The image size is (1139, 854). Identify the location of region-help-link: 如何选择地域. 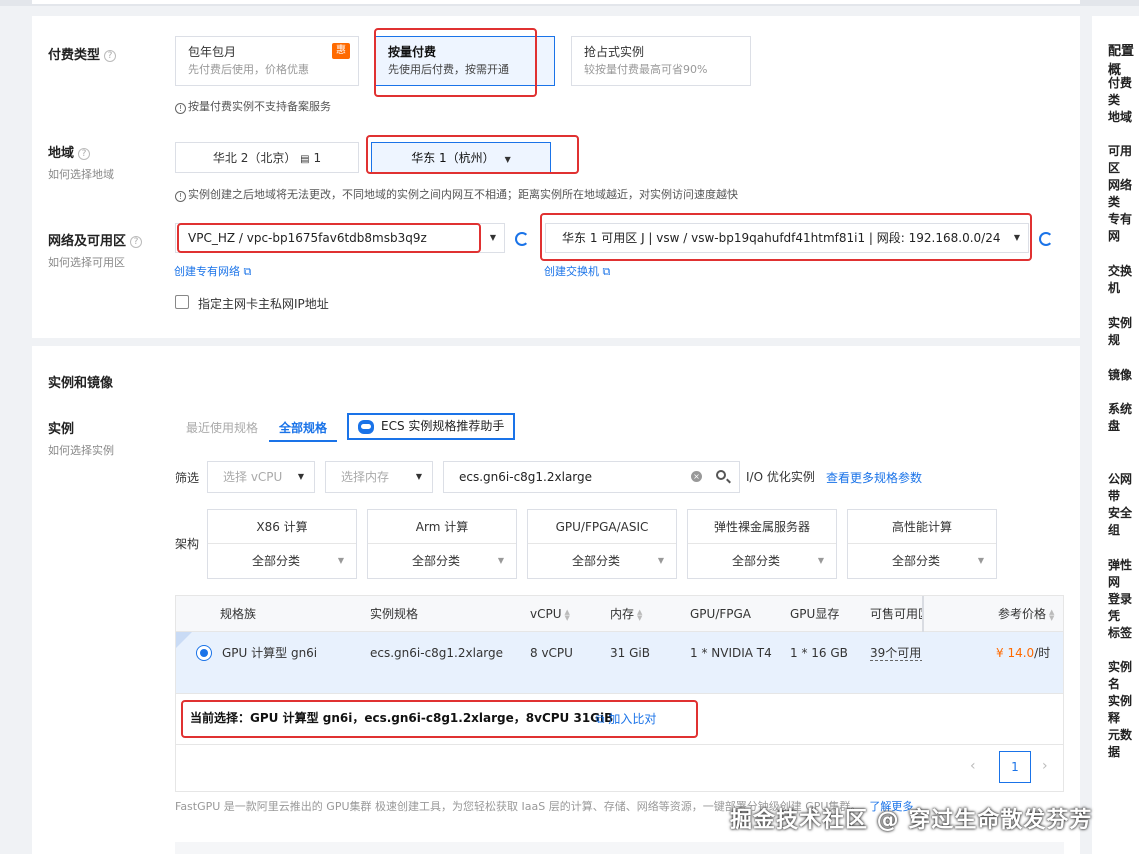
(81, 174).